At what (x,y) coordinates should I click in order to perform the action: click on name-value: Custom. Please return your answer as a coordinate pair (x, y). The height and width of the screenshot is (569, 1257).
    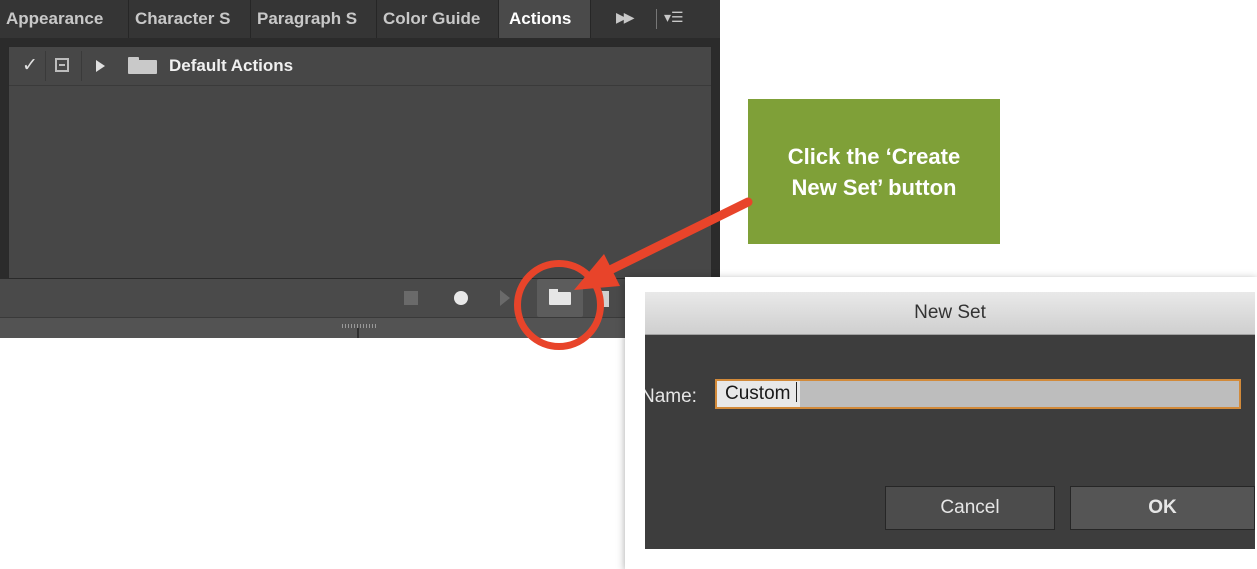
    Looking at the image, I should click on (759, 394).